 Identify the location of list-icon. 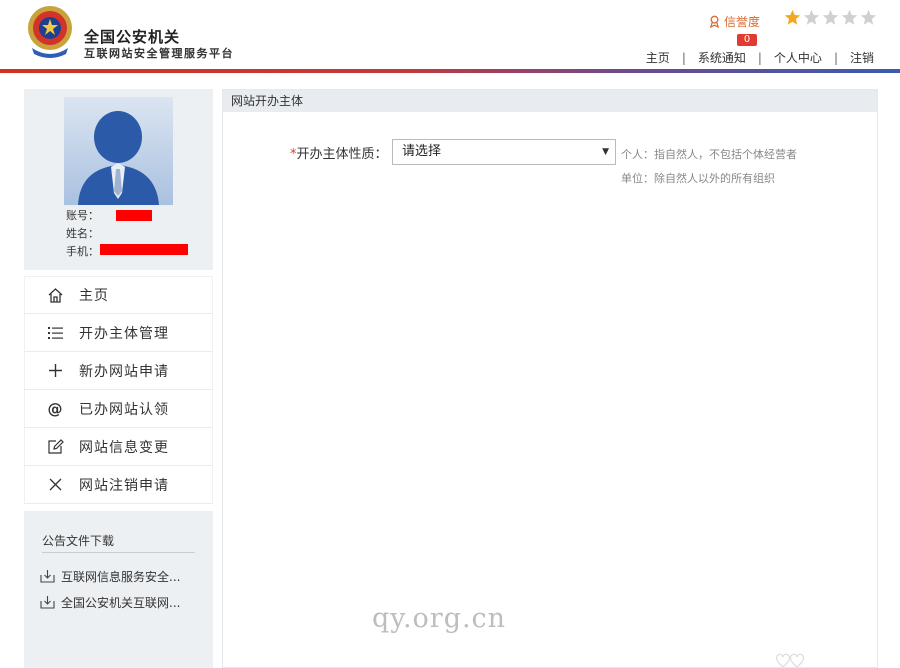
(55, 333).